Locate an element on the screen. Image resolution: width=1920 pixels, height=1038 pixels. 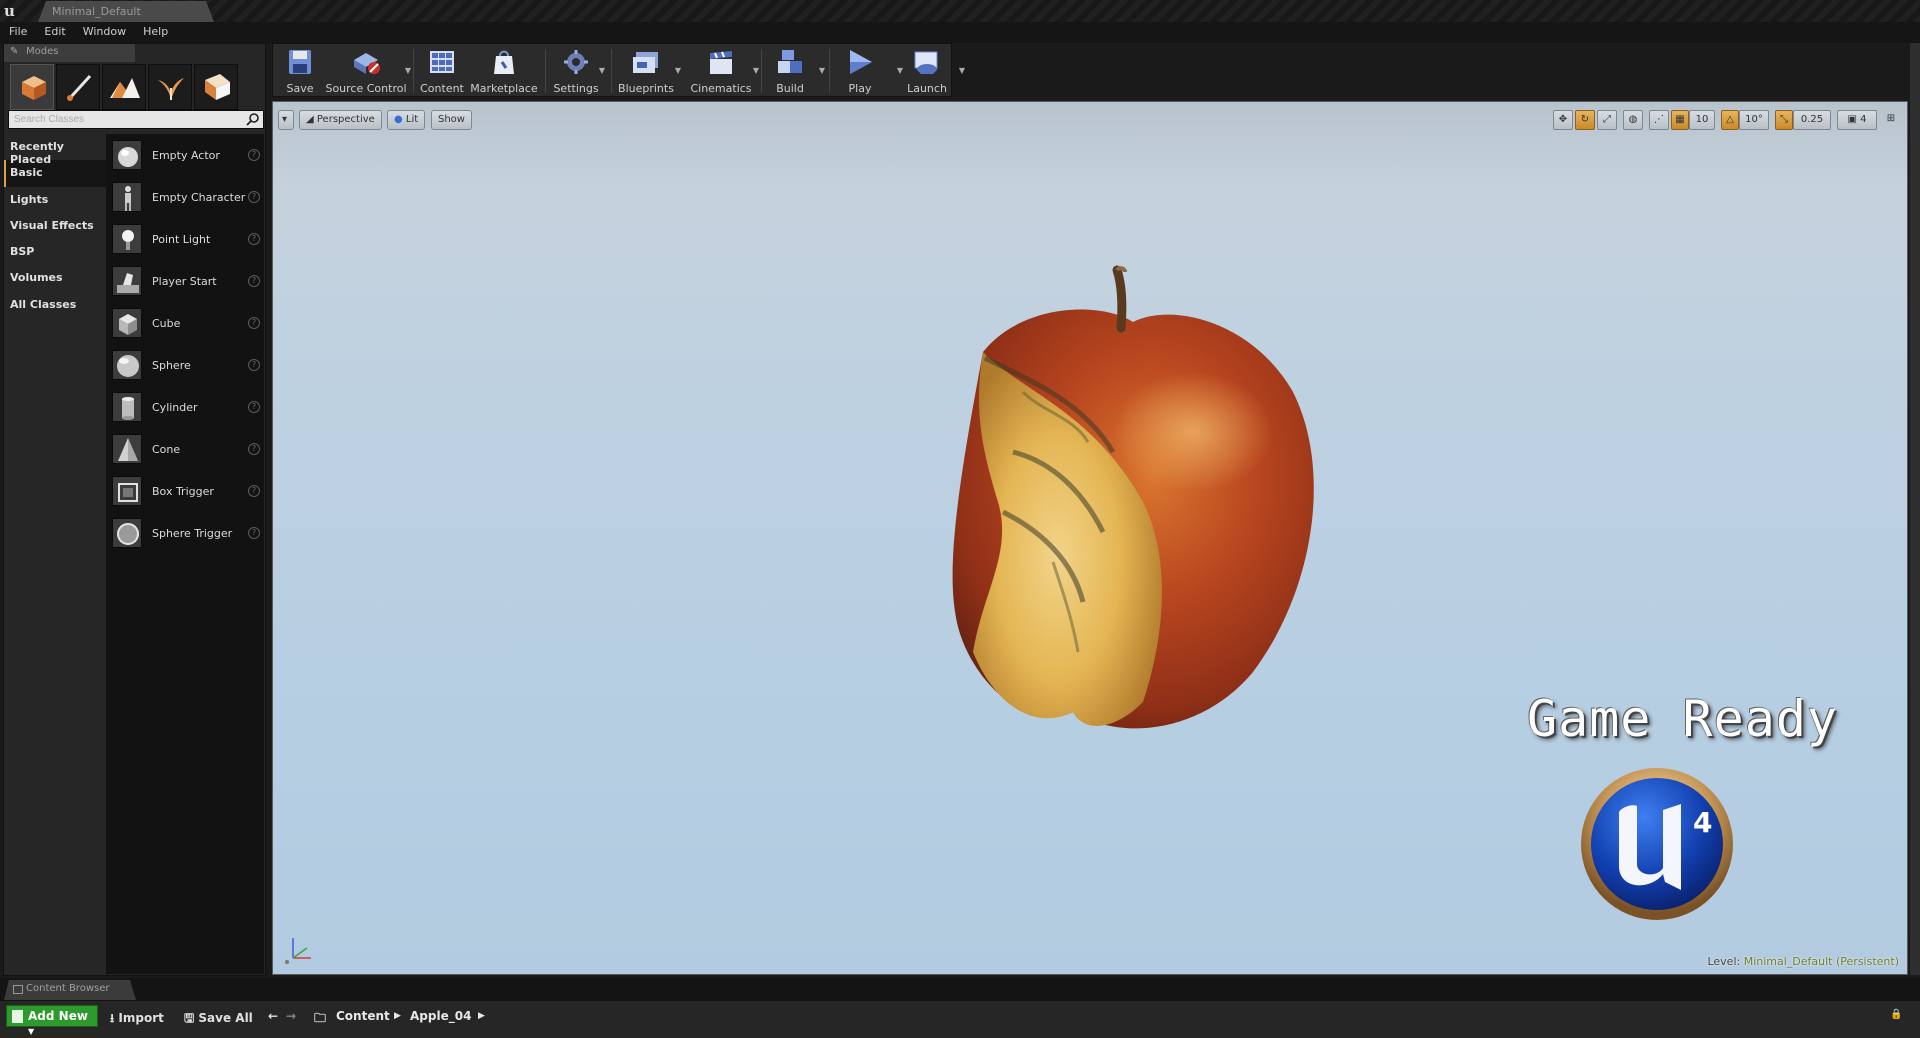
lock-icon: 🔒 is located at coordinates (1896, 1014).